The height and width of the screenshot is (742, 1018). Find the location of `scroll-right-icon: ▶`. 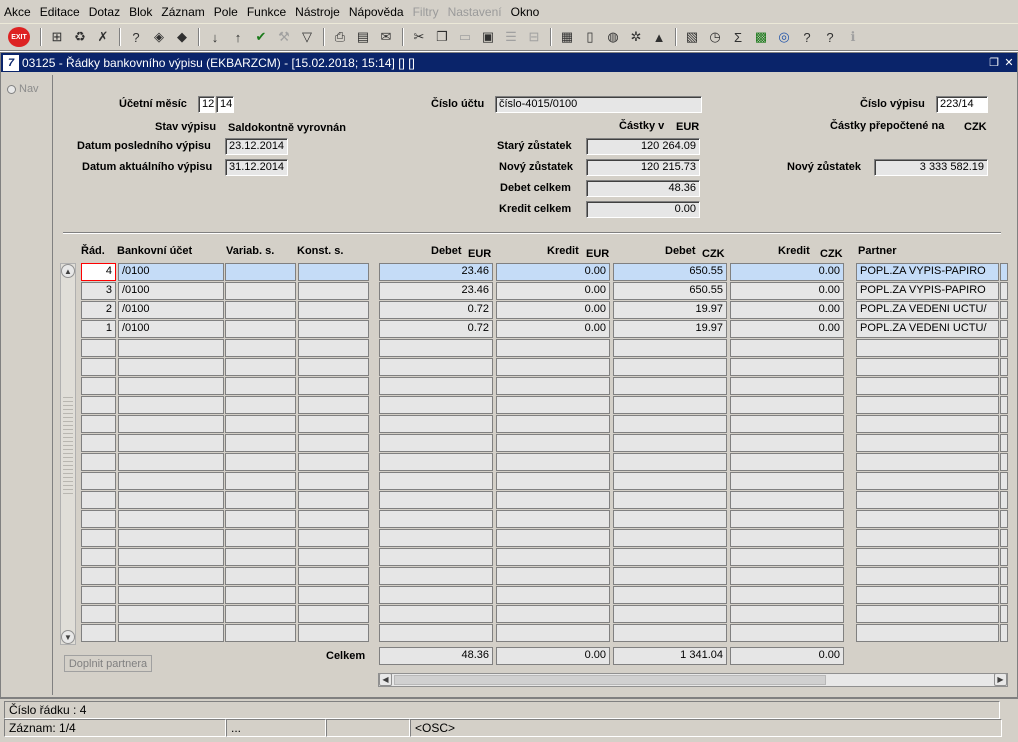

scroll-right-icon: ▶ is located at coordinates (1000, 679).